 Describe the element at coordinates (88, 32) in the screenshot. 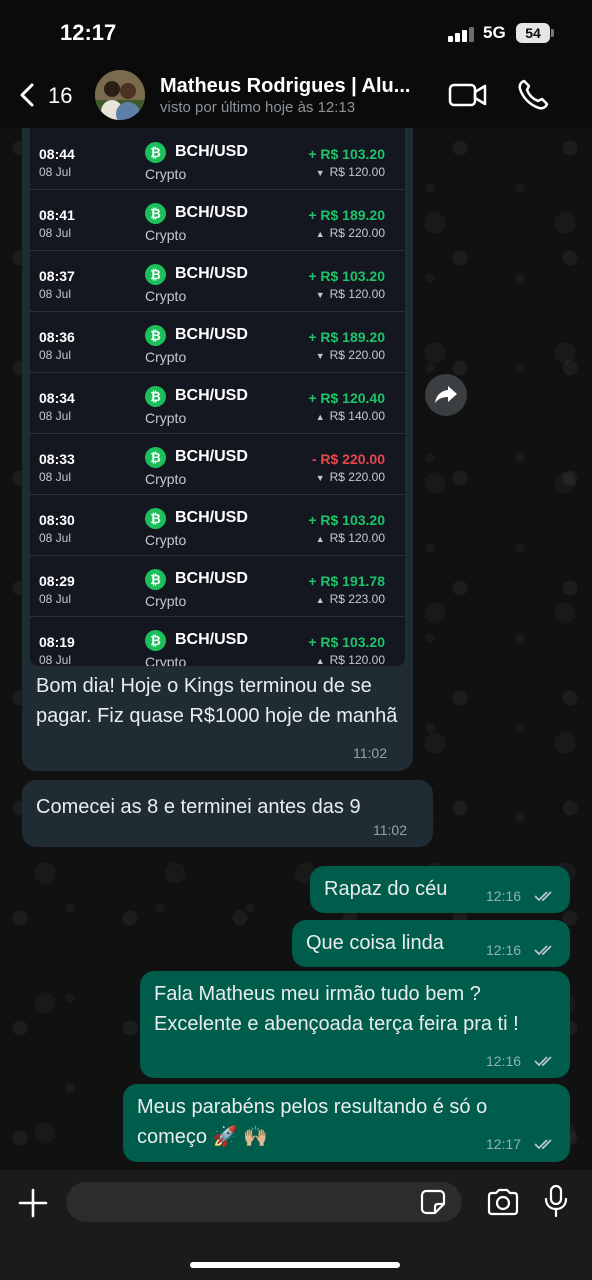

I see `status-time: 12:17` at that location.